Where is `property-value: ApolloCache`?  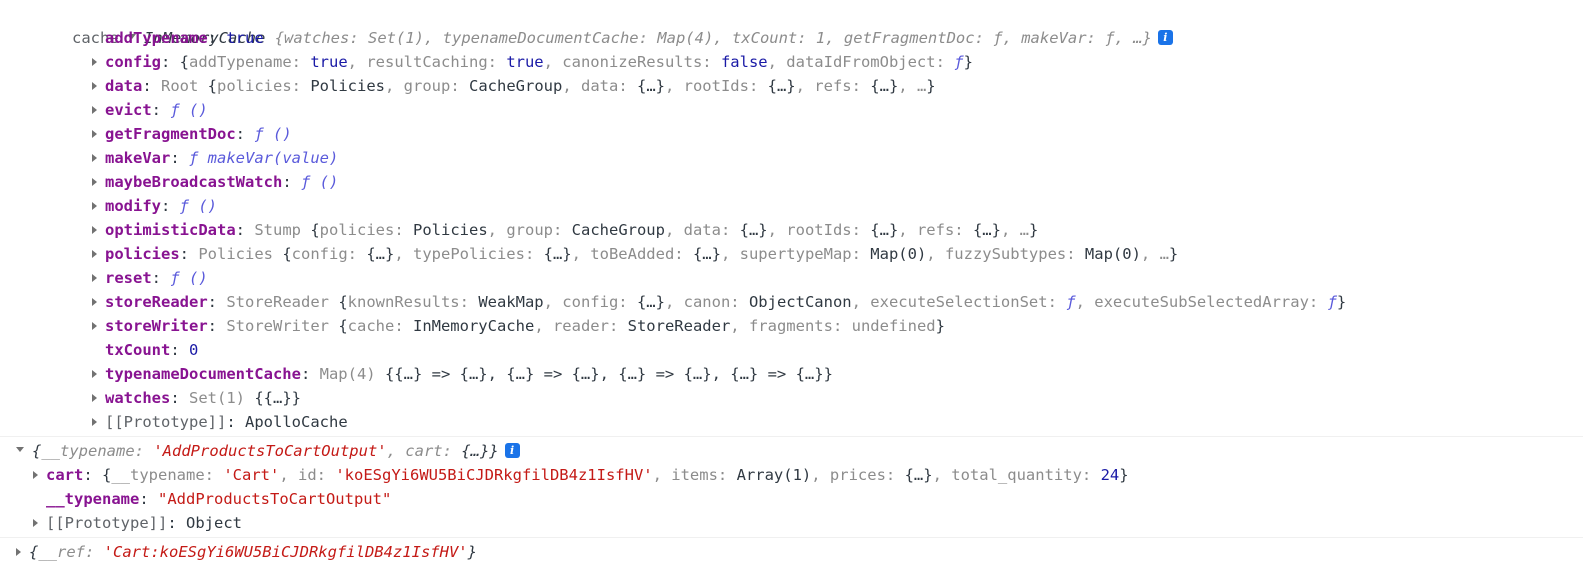 property-value: ApolloCache is located at coordinates (296, 422).